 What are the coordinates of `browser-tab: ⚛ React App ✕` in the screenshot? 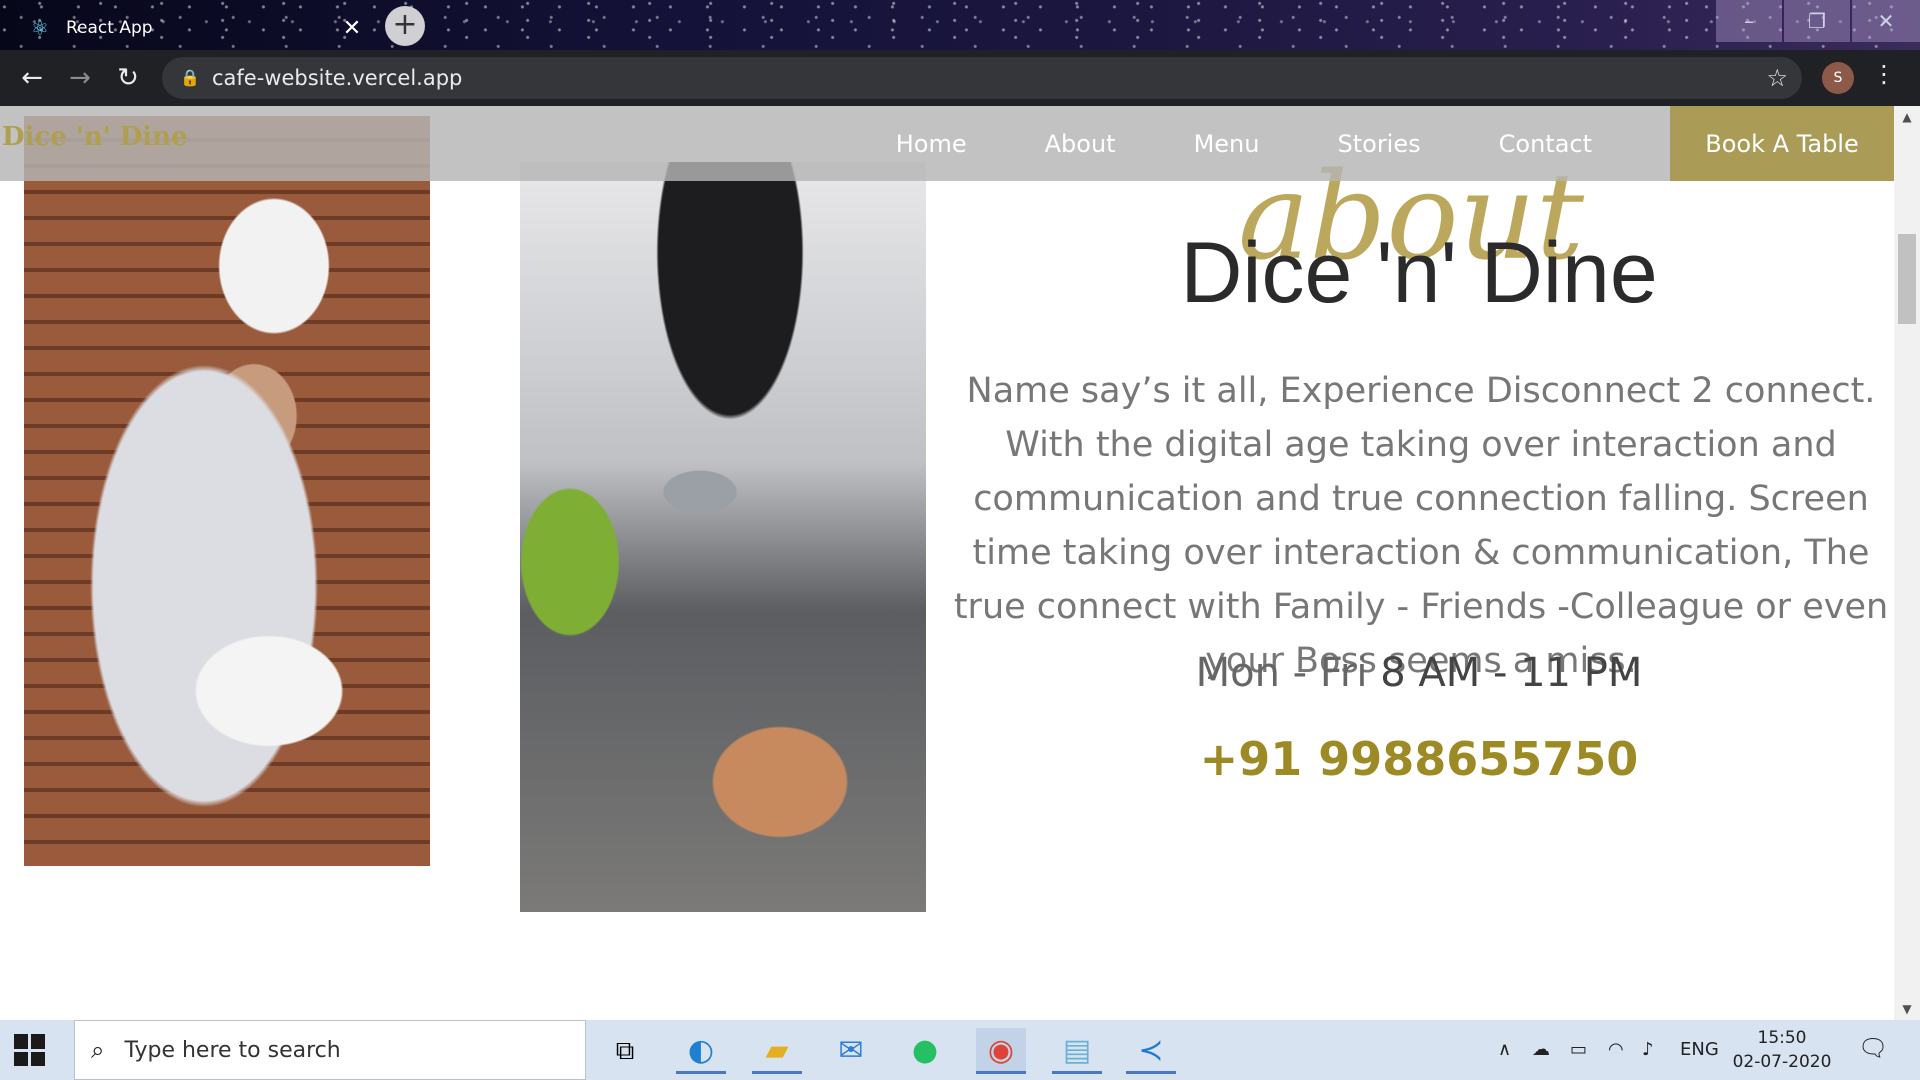 It's located at (190, 28).